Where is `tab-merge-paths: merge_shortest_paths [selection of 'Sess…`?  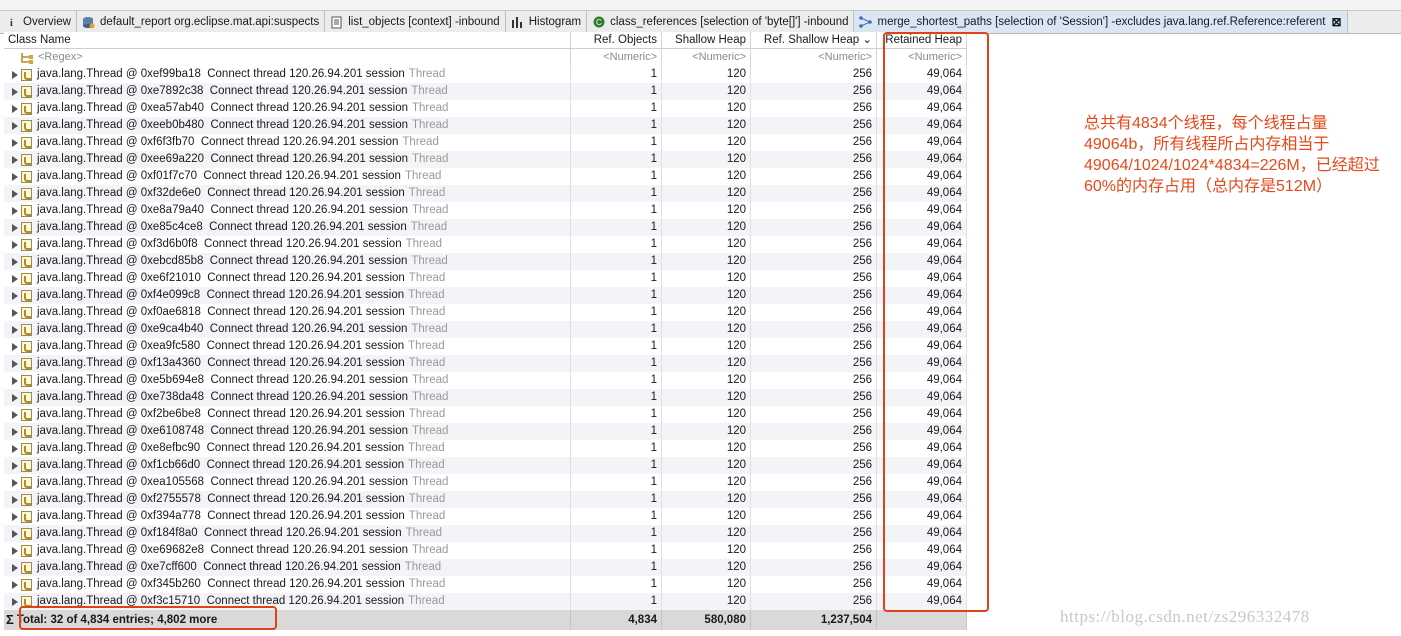
tab-merge-paths: merge_shortest_paths [selection of 'Sess… is located at coordinates (1101, 22).